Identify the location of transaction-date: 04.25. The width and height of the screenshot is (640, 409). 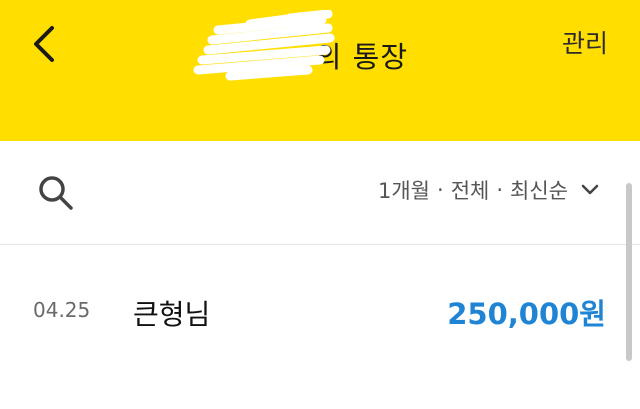
(62, 310).